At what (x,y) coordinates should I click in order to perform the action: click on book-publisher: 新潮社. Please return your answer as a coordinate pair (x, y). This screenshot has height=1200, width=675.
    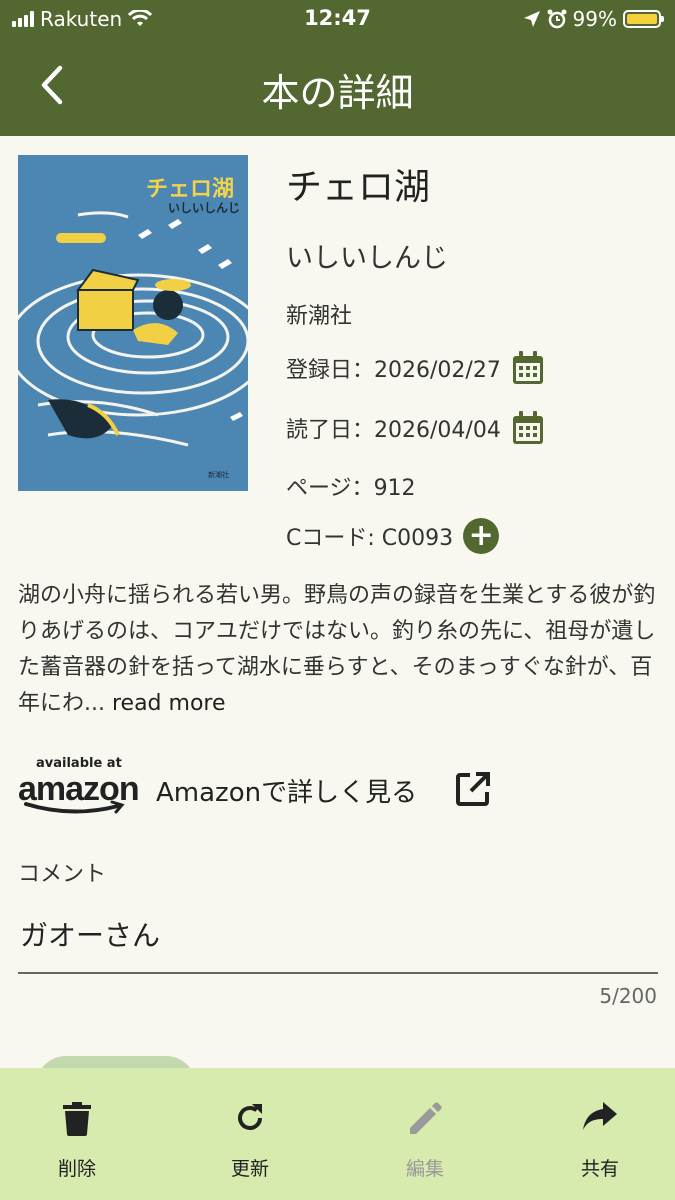
    Looking at the image, I should click on (319, 316).